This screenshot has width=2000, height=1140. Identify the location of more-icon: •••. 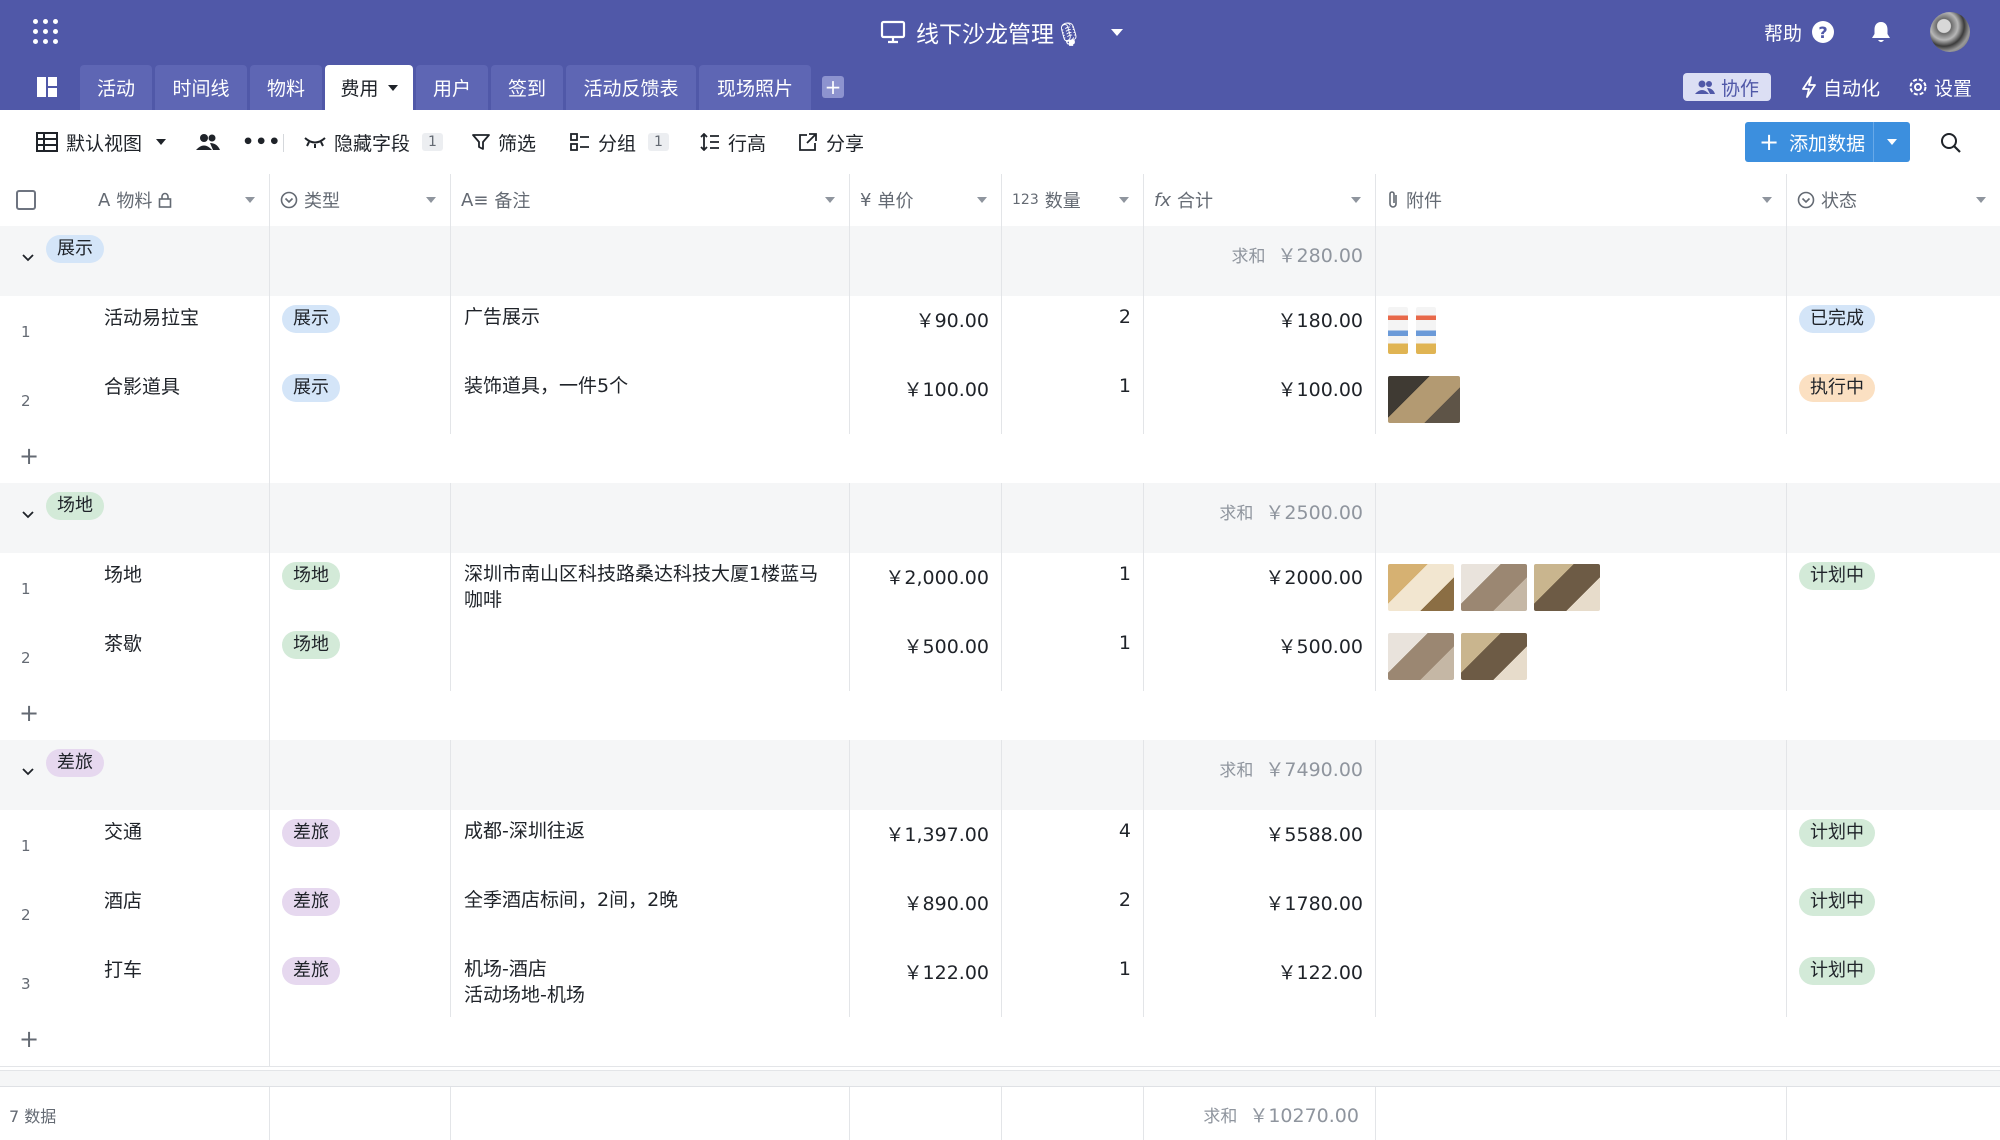
(261, 142).